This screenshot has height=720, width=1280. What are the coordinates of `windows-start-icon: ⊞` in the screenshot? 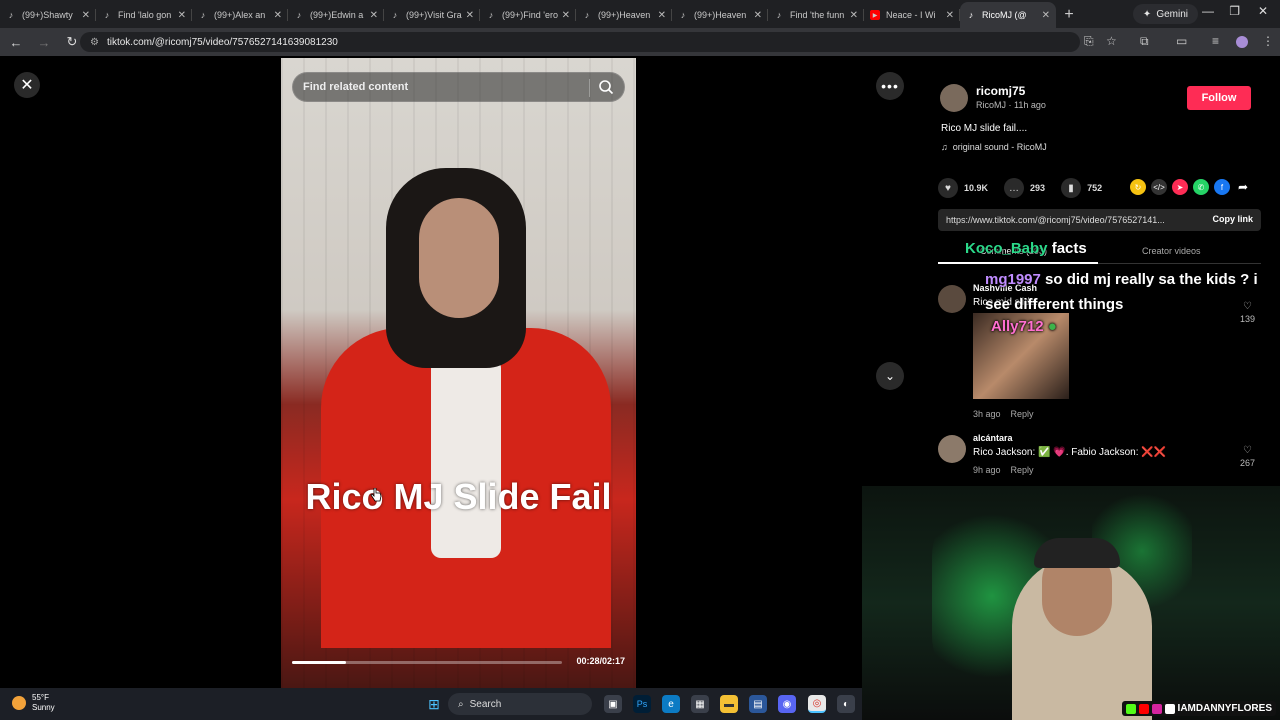 It's located at (434, 704).